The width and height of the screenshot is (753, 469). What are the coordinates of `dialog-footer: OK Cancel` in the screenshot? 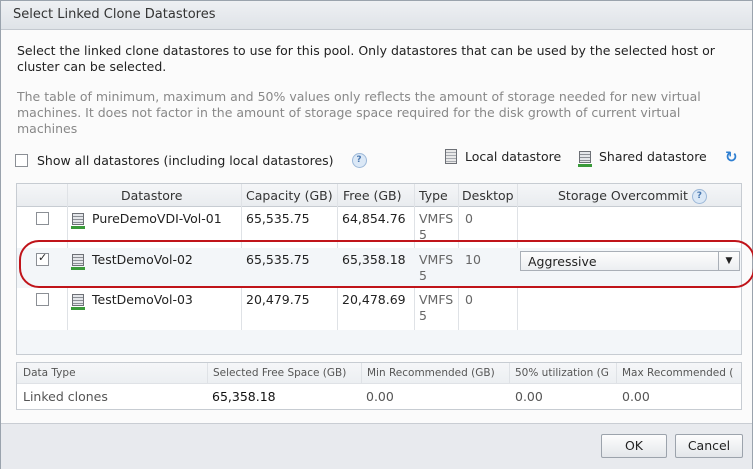 It's located at (376, 446).